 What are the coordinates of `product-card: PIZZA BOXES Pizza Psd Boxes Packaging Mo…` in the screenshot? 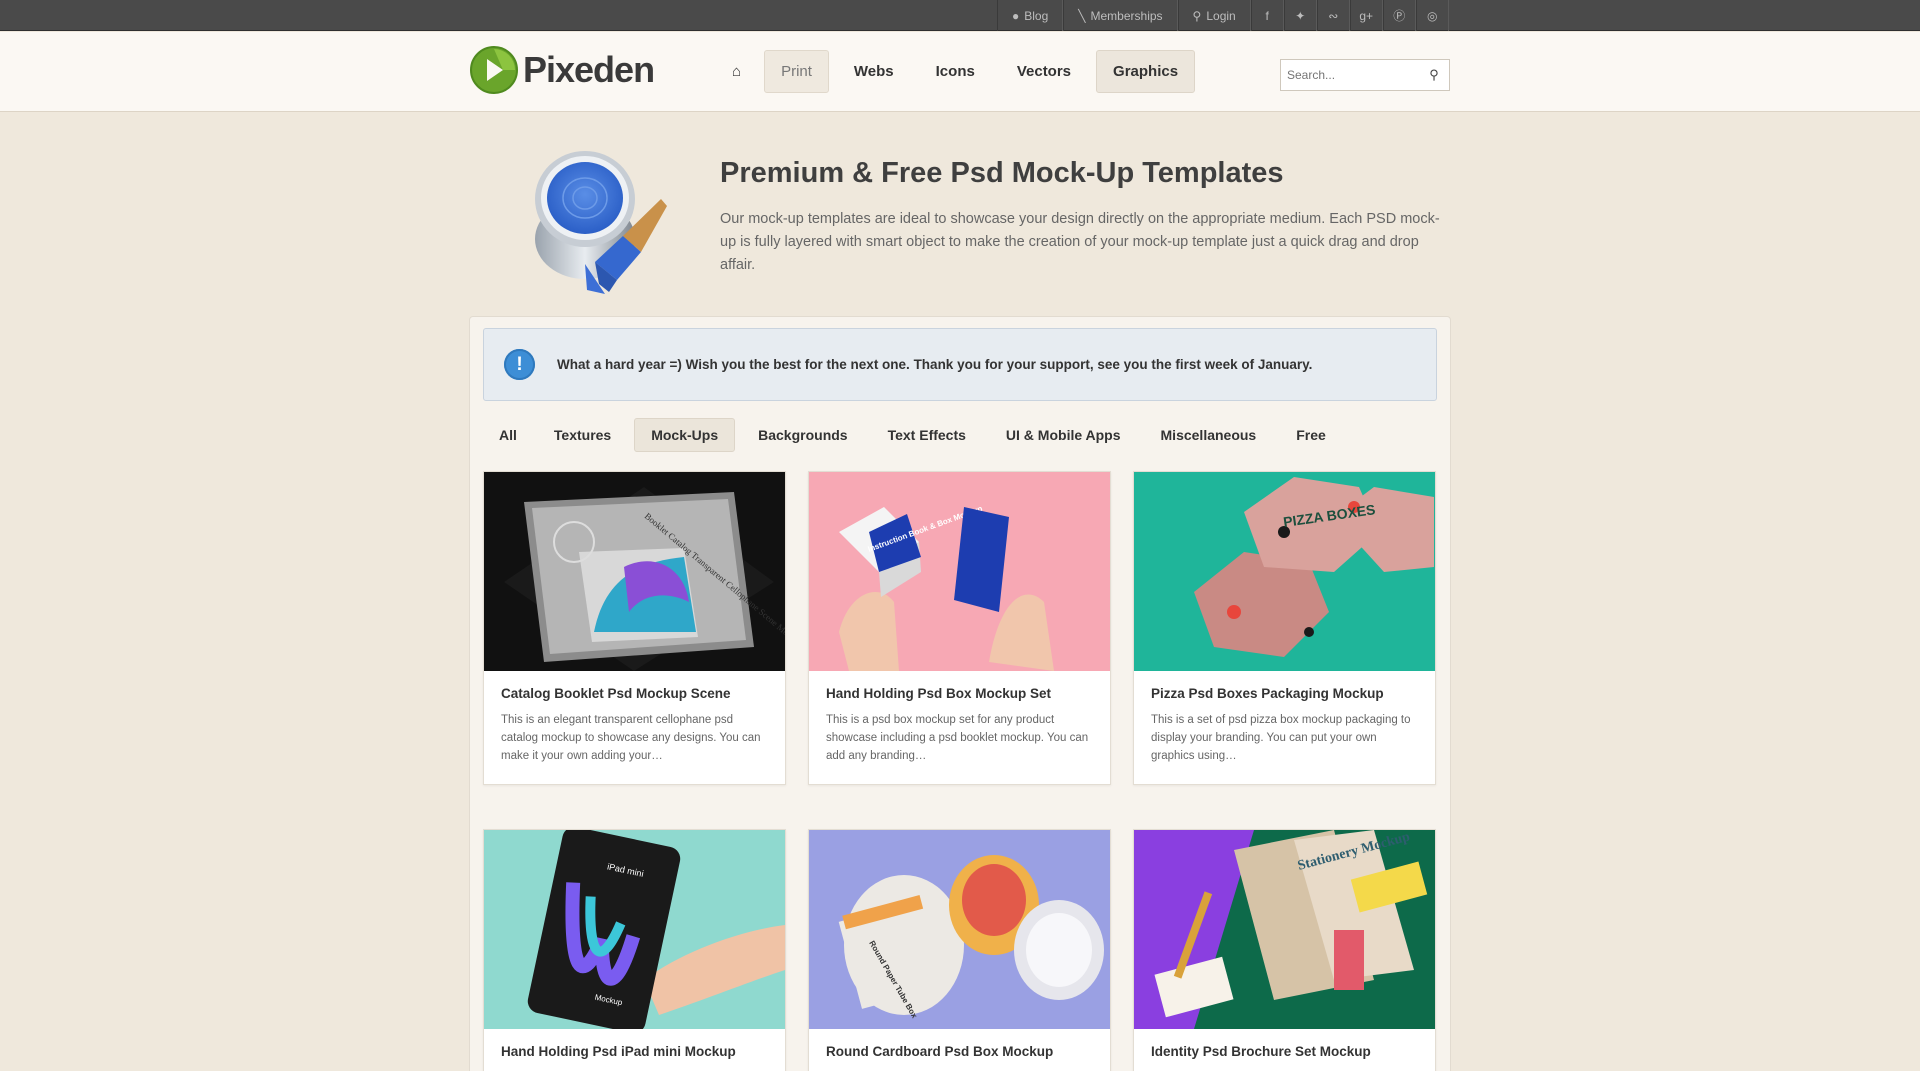 It's located at (1284, 628).